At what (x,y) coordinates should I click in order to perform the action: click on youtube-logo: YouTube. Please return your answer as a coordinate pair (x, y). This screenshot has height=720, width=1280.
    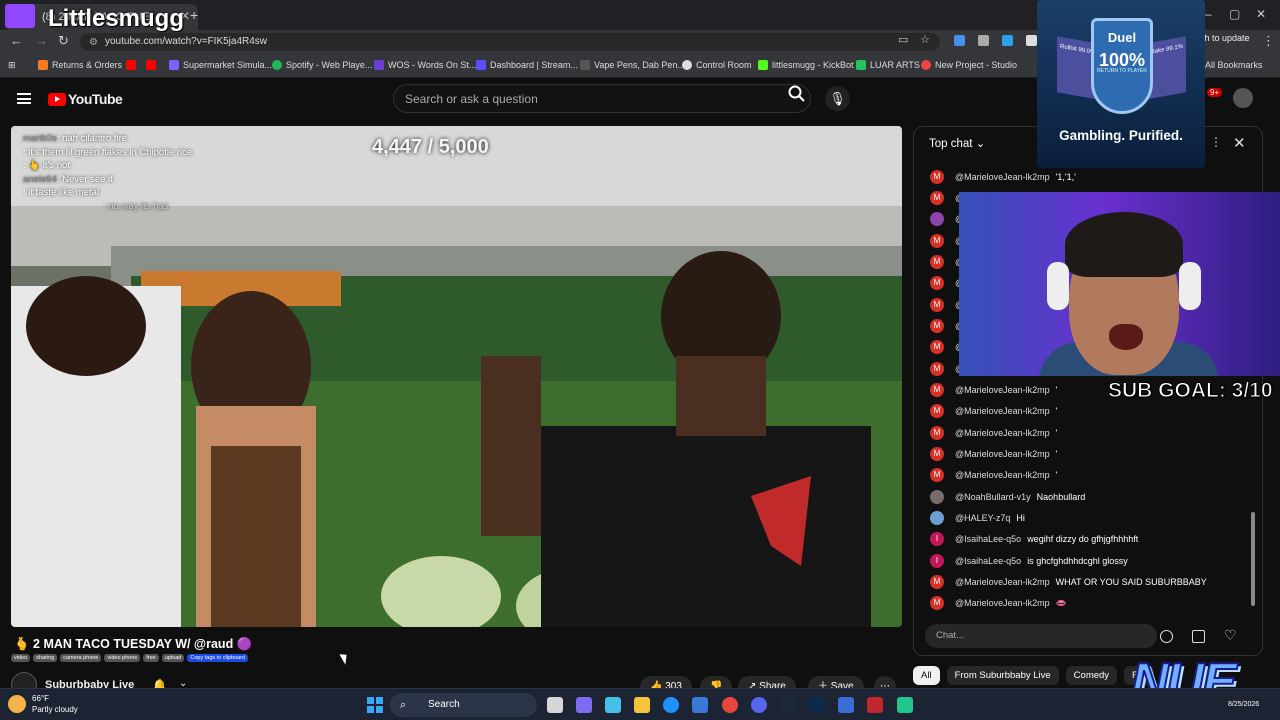
    Looking at the image, I should click on (85, 99).